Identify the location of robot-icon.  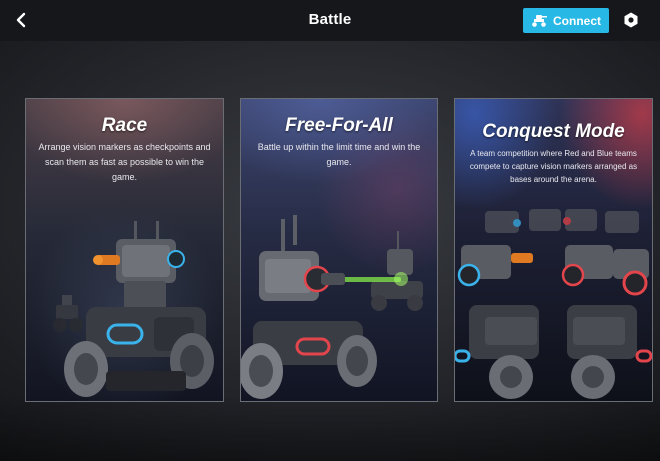
(539, 20).